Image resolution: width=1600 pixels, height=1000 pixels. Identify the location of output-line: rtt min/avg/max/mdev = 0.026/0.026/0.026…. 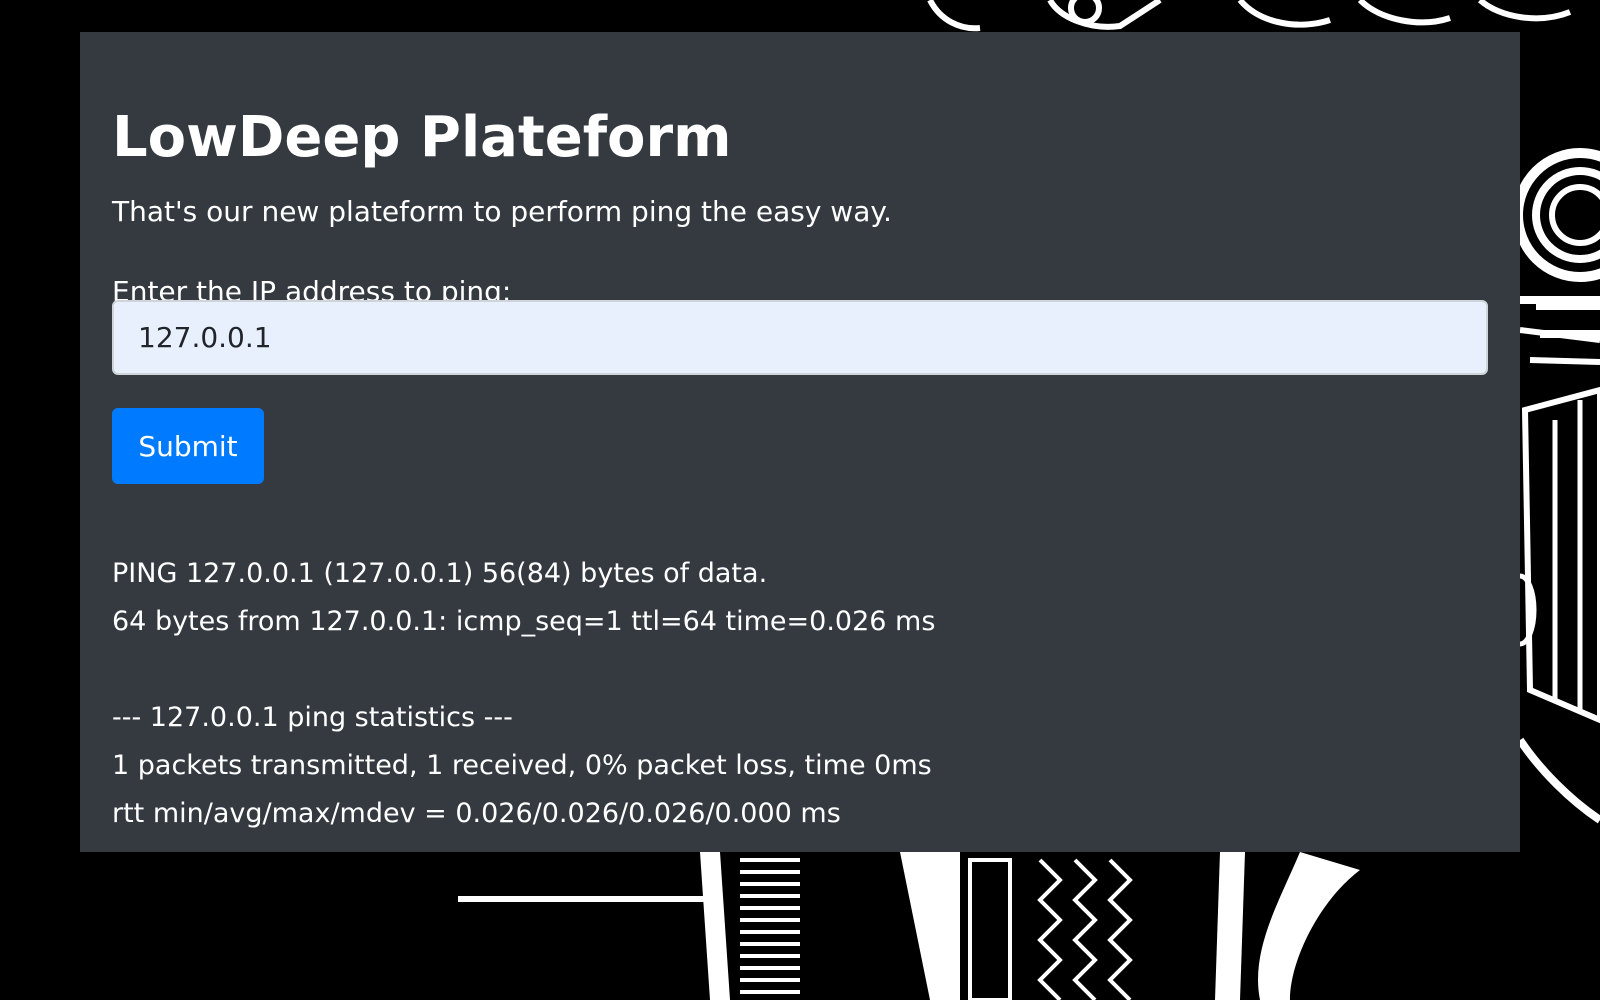
(476, 813).